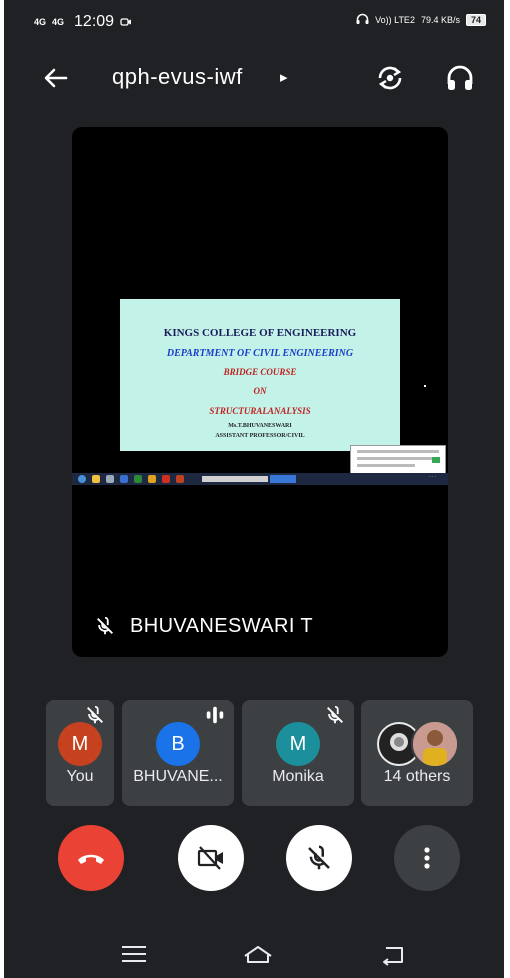 The width and height of the screenshot is (510, 978). What do you see at coordinates (260, 426) in the screenshot?
I see `slide-line-6: Ms.T.BHUVANESWARI` at bounding box center [260, 426].